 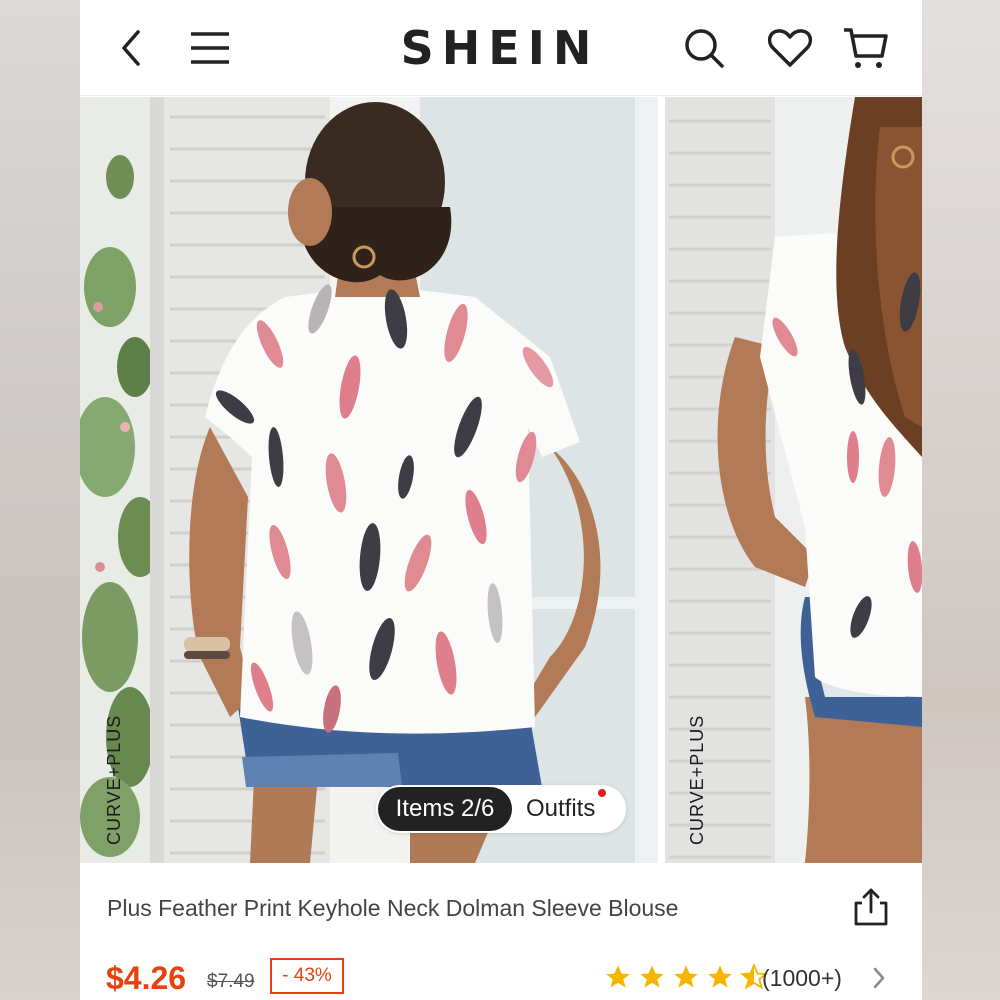 I want to click on back-button, so click(x=132, y=48).